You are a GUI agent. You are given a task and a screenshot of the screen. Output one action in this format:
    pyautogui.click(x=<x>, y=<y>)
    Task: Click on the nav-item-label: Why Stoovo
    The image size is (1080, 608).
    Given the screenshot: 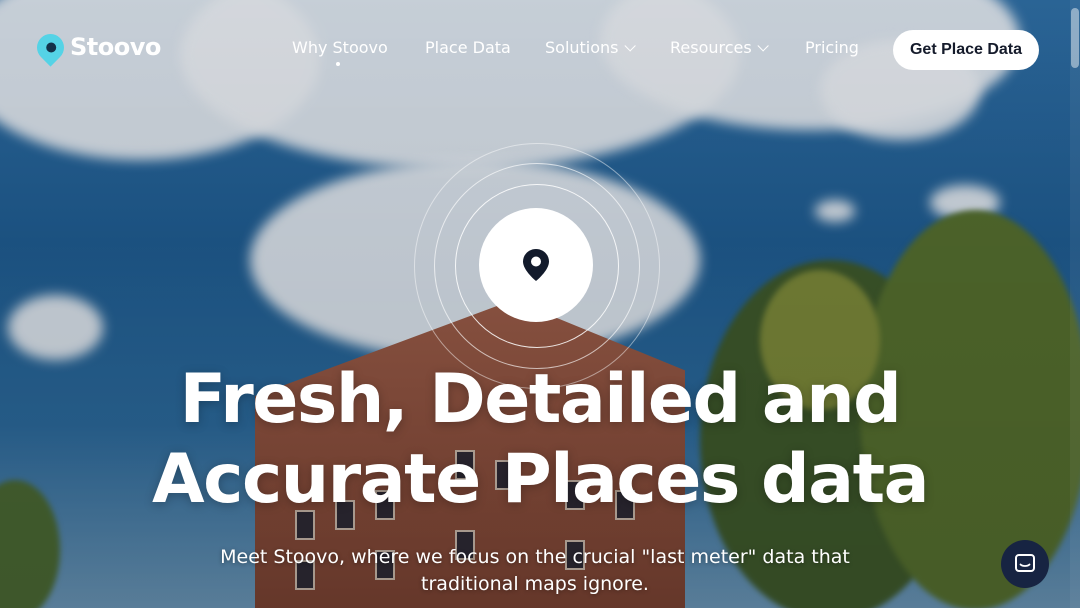 What is the action you would take?
    pyautogui.click(x=340, y=47)
    